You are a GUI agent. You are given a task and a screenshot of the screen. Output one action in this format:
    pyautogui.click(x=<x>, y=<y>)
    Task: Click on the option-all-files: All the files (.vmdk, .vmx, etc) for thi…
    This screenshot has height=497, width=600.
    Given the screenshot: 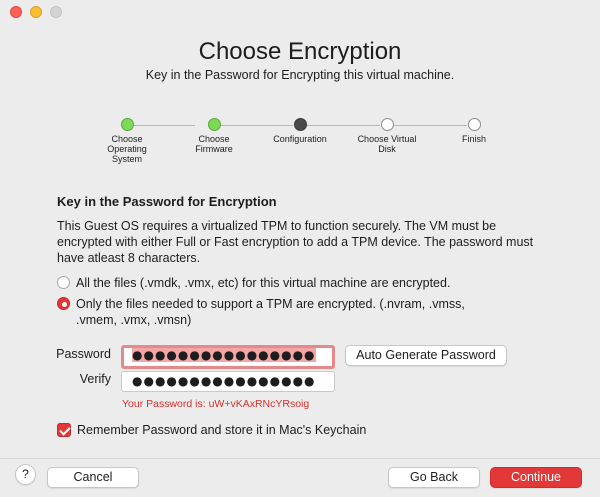 What is the action you would take?
    pyautogui.click(x=292, y=283)
    